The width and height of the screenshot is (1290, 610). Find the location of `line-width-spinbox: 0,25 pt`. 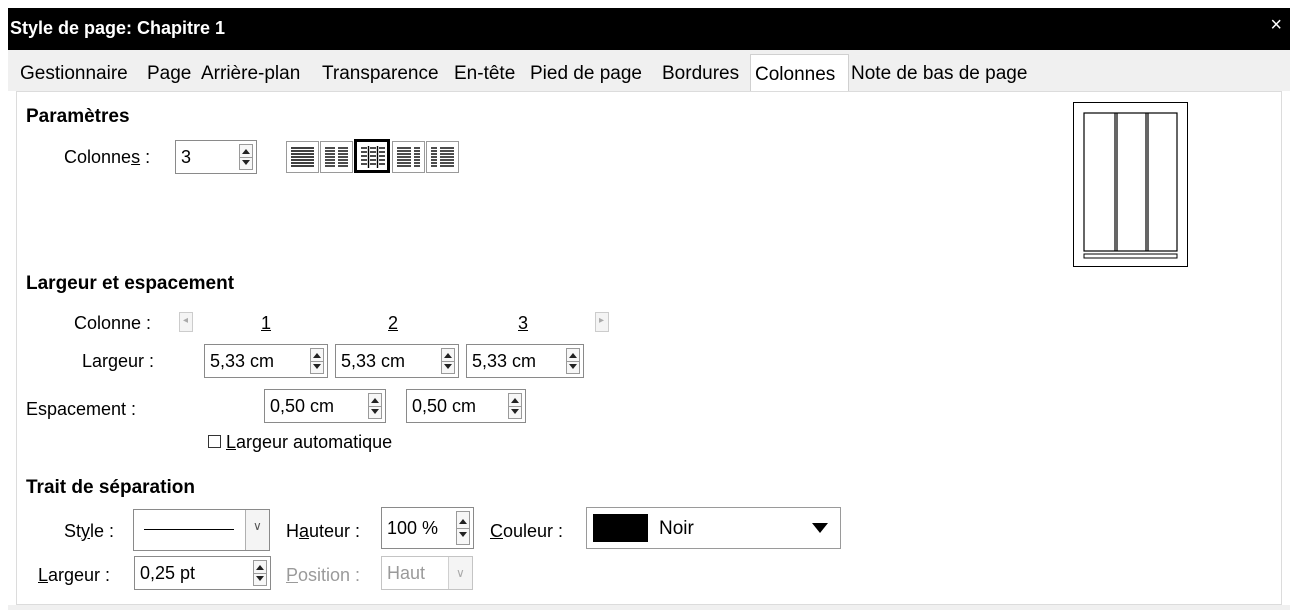

line-width-spinbox: 0,25 pt is located at coordinates (202, 573).